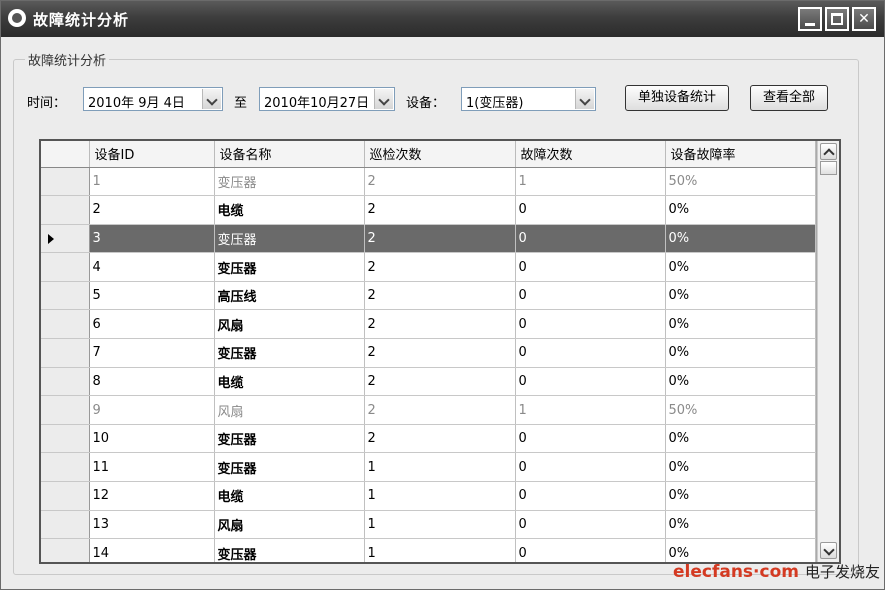  I want to click on table-row: 10 变压器 2 0 0%, so click(428, 439).